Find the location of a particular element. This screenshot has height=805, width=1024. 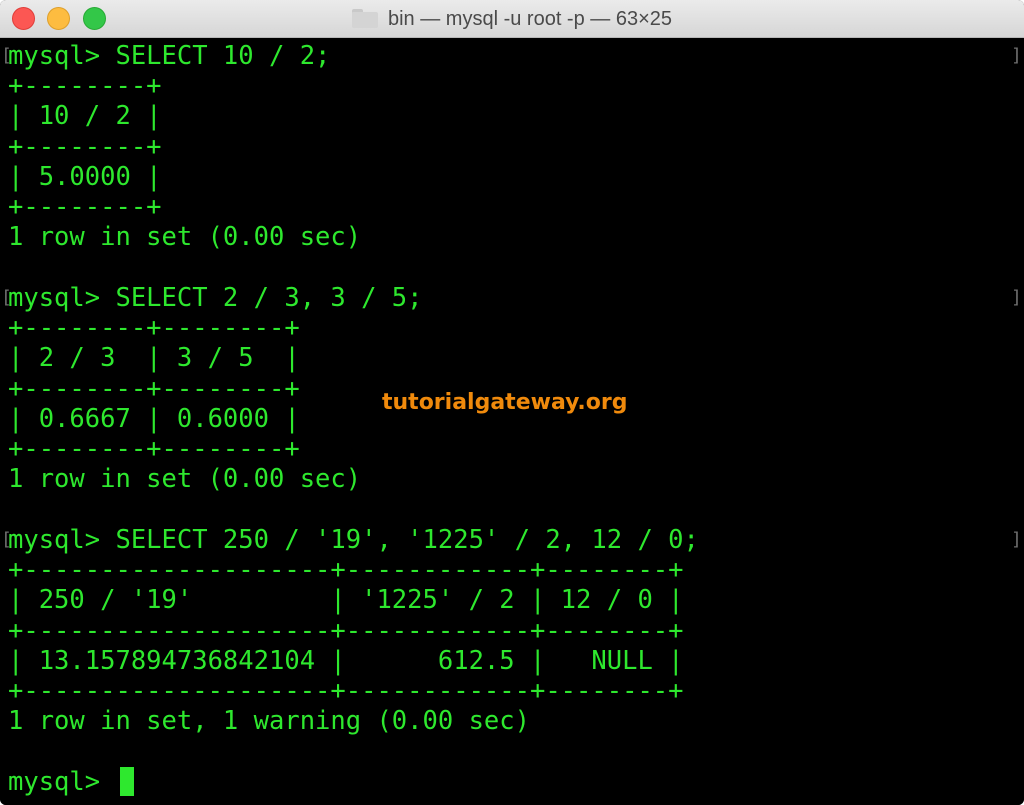

terminal-line: | 0.6667 | 0.6000 | is located at coordinates (154, 419).